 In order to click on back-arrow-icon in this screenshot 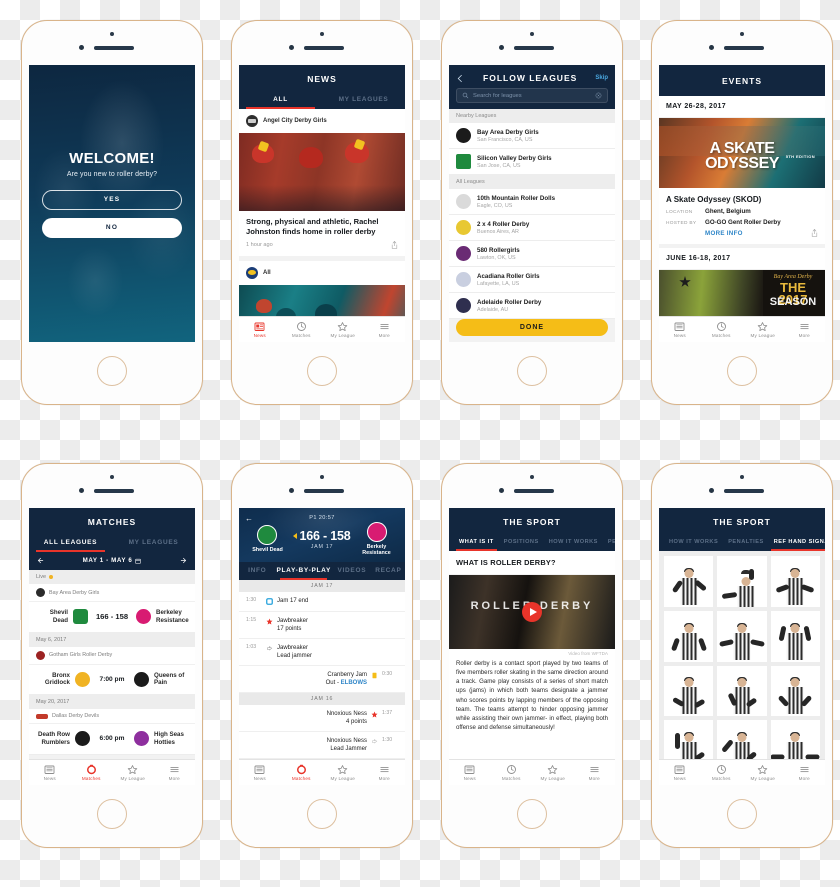, I will do `click(460, 78)`.